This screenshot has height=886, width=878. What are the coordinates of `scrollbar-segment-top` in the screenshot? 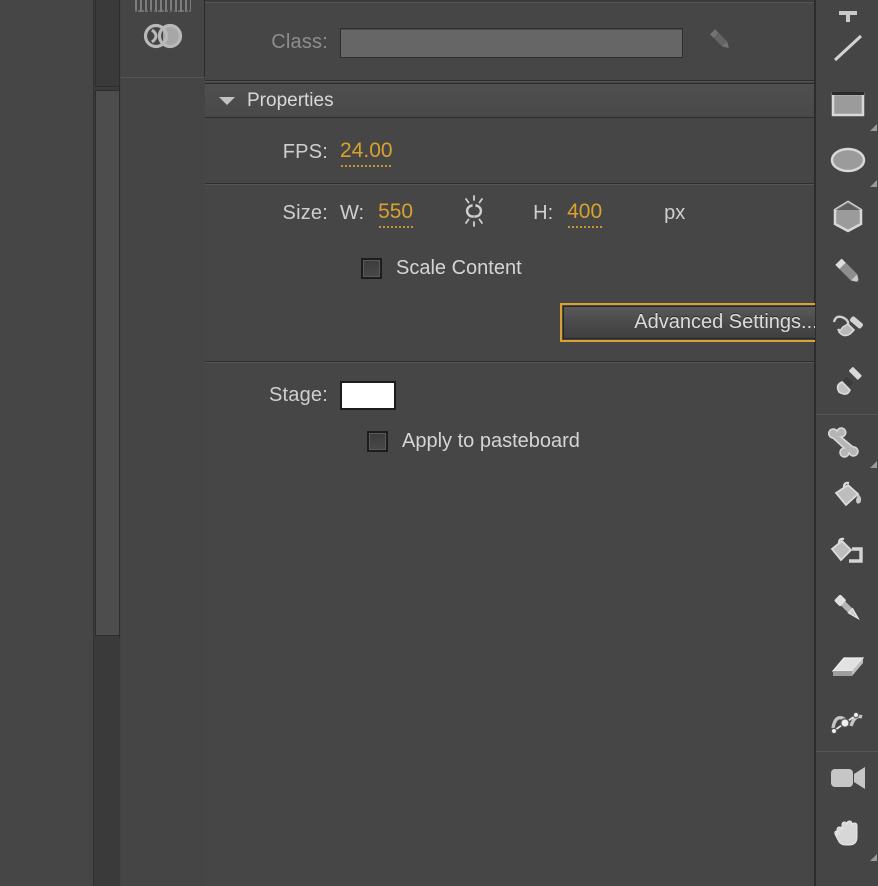 It's located at (107, 43).